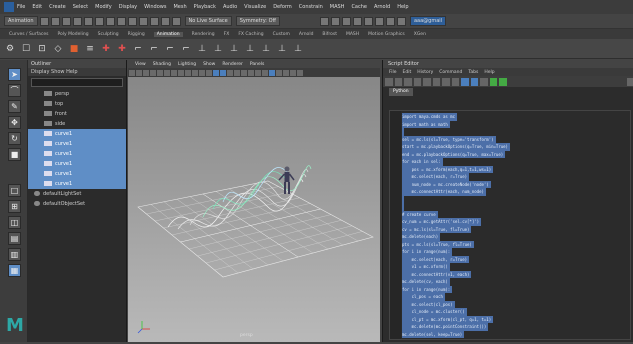 Image resolution: width=633 pixels, height=344 pixels. I want to click on constraint-icon-2: ⊥, so click(218, 49).